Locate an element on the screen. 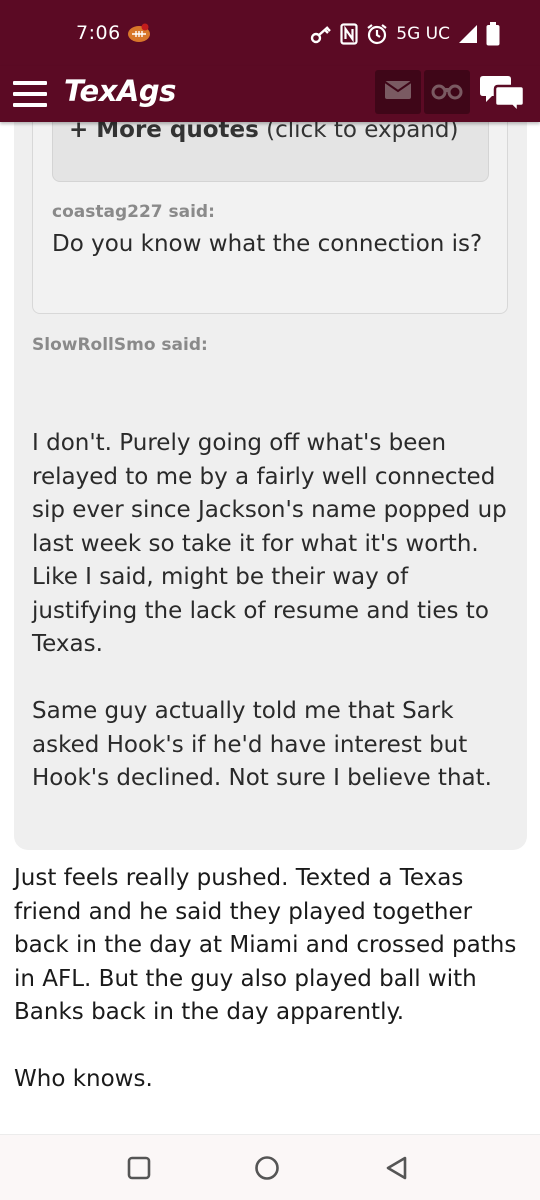 The image size is (540, 1200). binoculars-icon is located at coordinates (447, 92).